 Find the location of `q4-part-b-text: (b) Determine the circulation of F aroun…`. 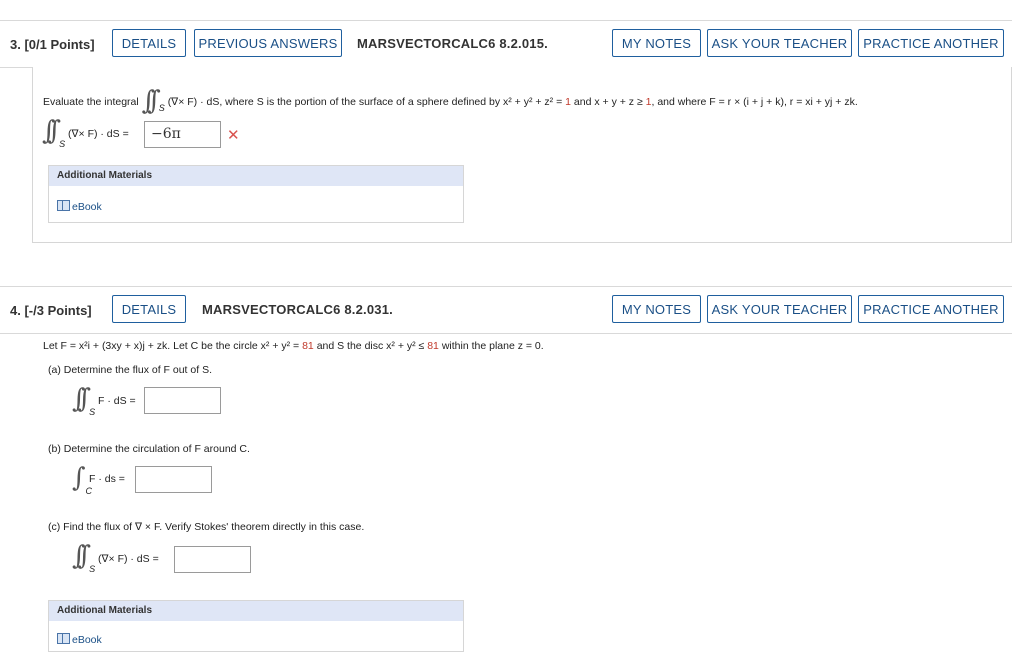

q4-part-b-text: (b) Determine the circulation of F aroun… is located at coordinates (149, 449).